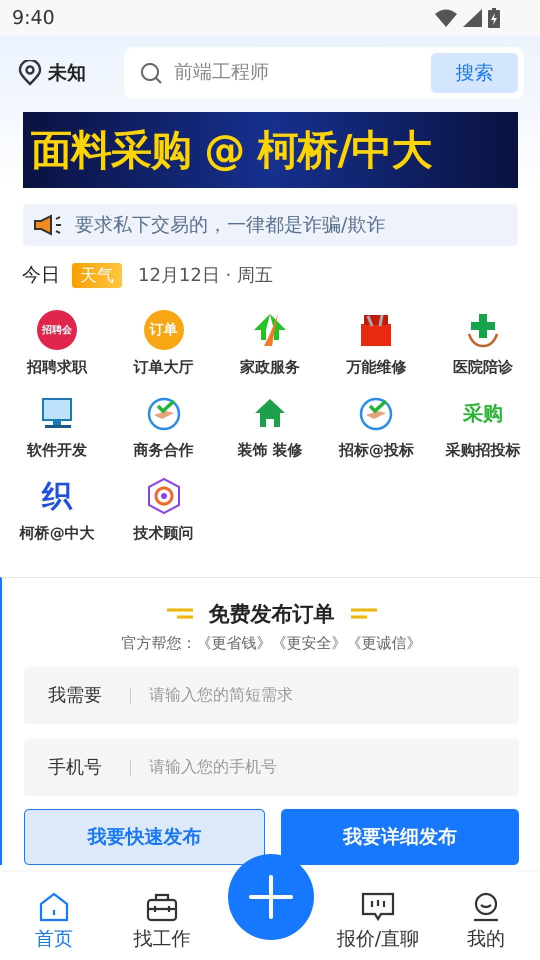 This screenshot has width=540, height=960. Describe the element at coordinates (230, 225) in the screenshot. I see `notice-text: 要求私下交易的，一律都是诈骗/欺诈` at that location.